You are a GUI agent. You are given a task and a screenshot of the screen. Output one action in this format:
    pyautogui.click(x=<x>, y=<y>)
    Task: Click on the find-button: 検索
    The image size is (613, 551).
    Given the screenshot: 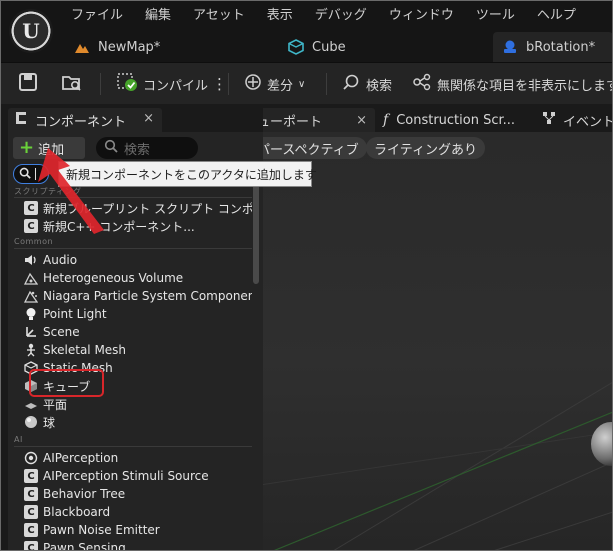 What is the action you would take?
    pyautogui.click(x=367, y=84)
    